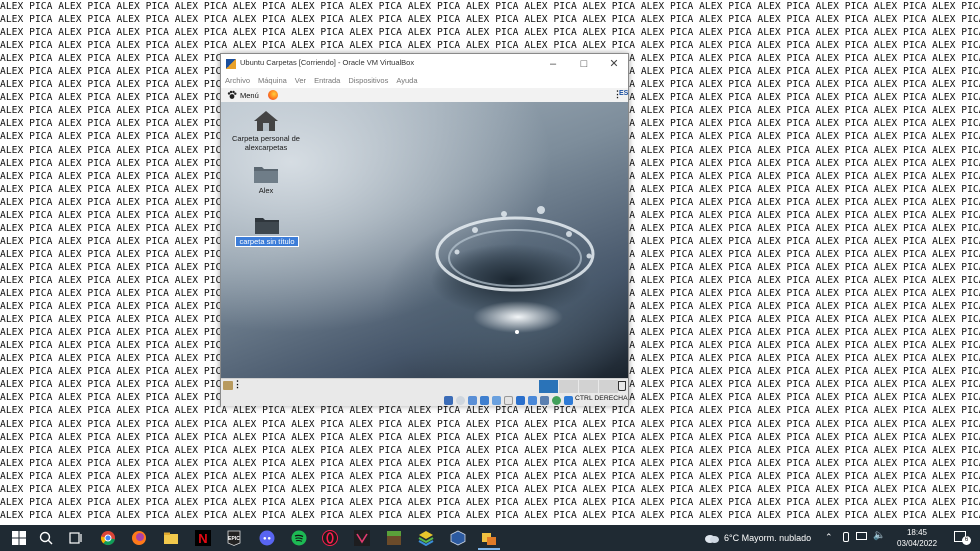 Image resolution: width=980 pixels, height=551 pixels. What do you see at coordinates (267, 538) in the screenshot?
I see `discord-icon` at bounding box center [267, 538].